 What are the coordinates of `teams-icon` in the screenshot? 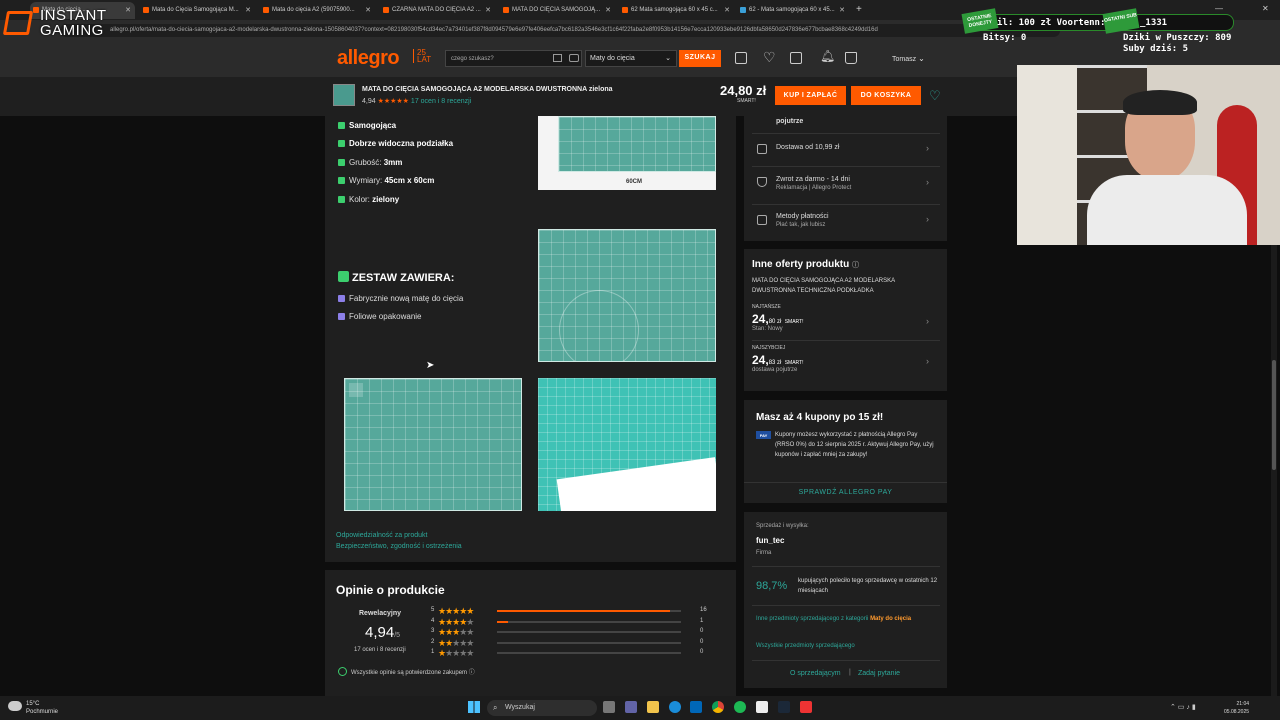 It's located at (631, 707).